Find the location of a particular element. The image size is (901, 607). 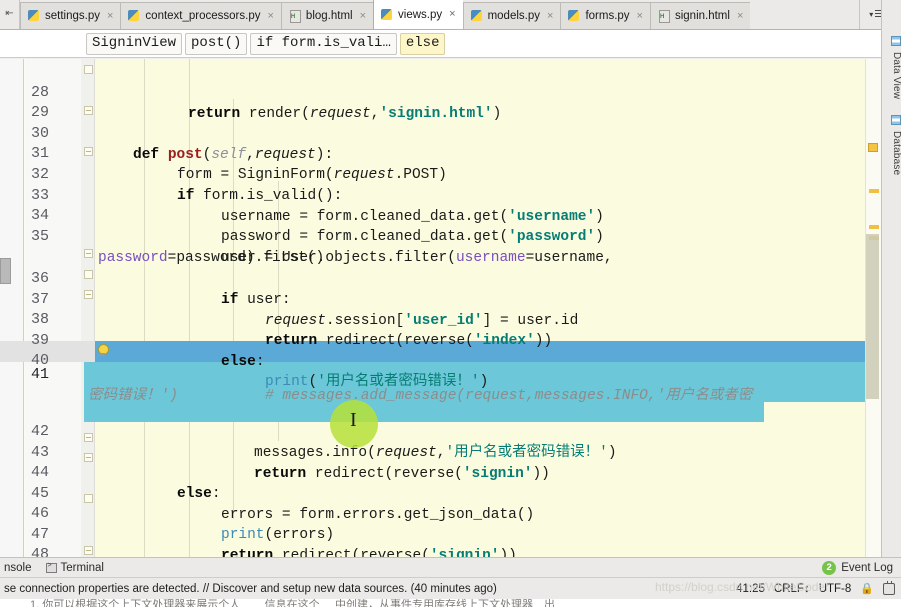

code-line: 49 is located at coordinates (440, 551).